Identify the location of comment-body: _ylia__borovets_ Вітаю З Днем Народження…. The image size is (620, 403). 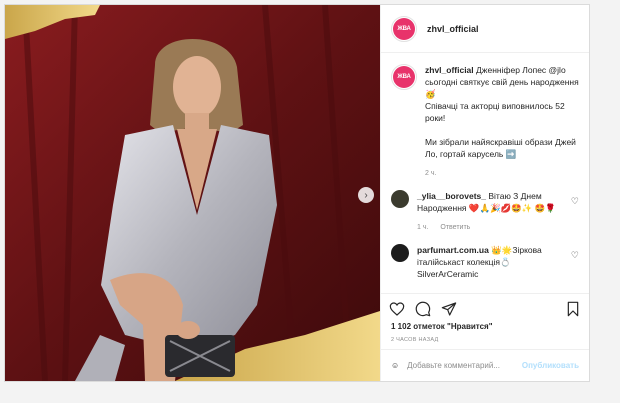
(491, 212).